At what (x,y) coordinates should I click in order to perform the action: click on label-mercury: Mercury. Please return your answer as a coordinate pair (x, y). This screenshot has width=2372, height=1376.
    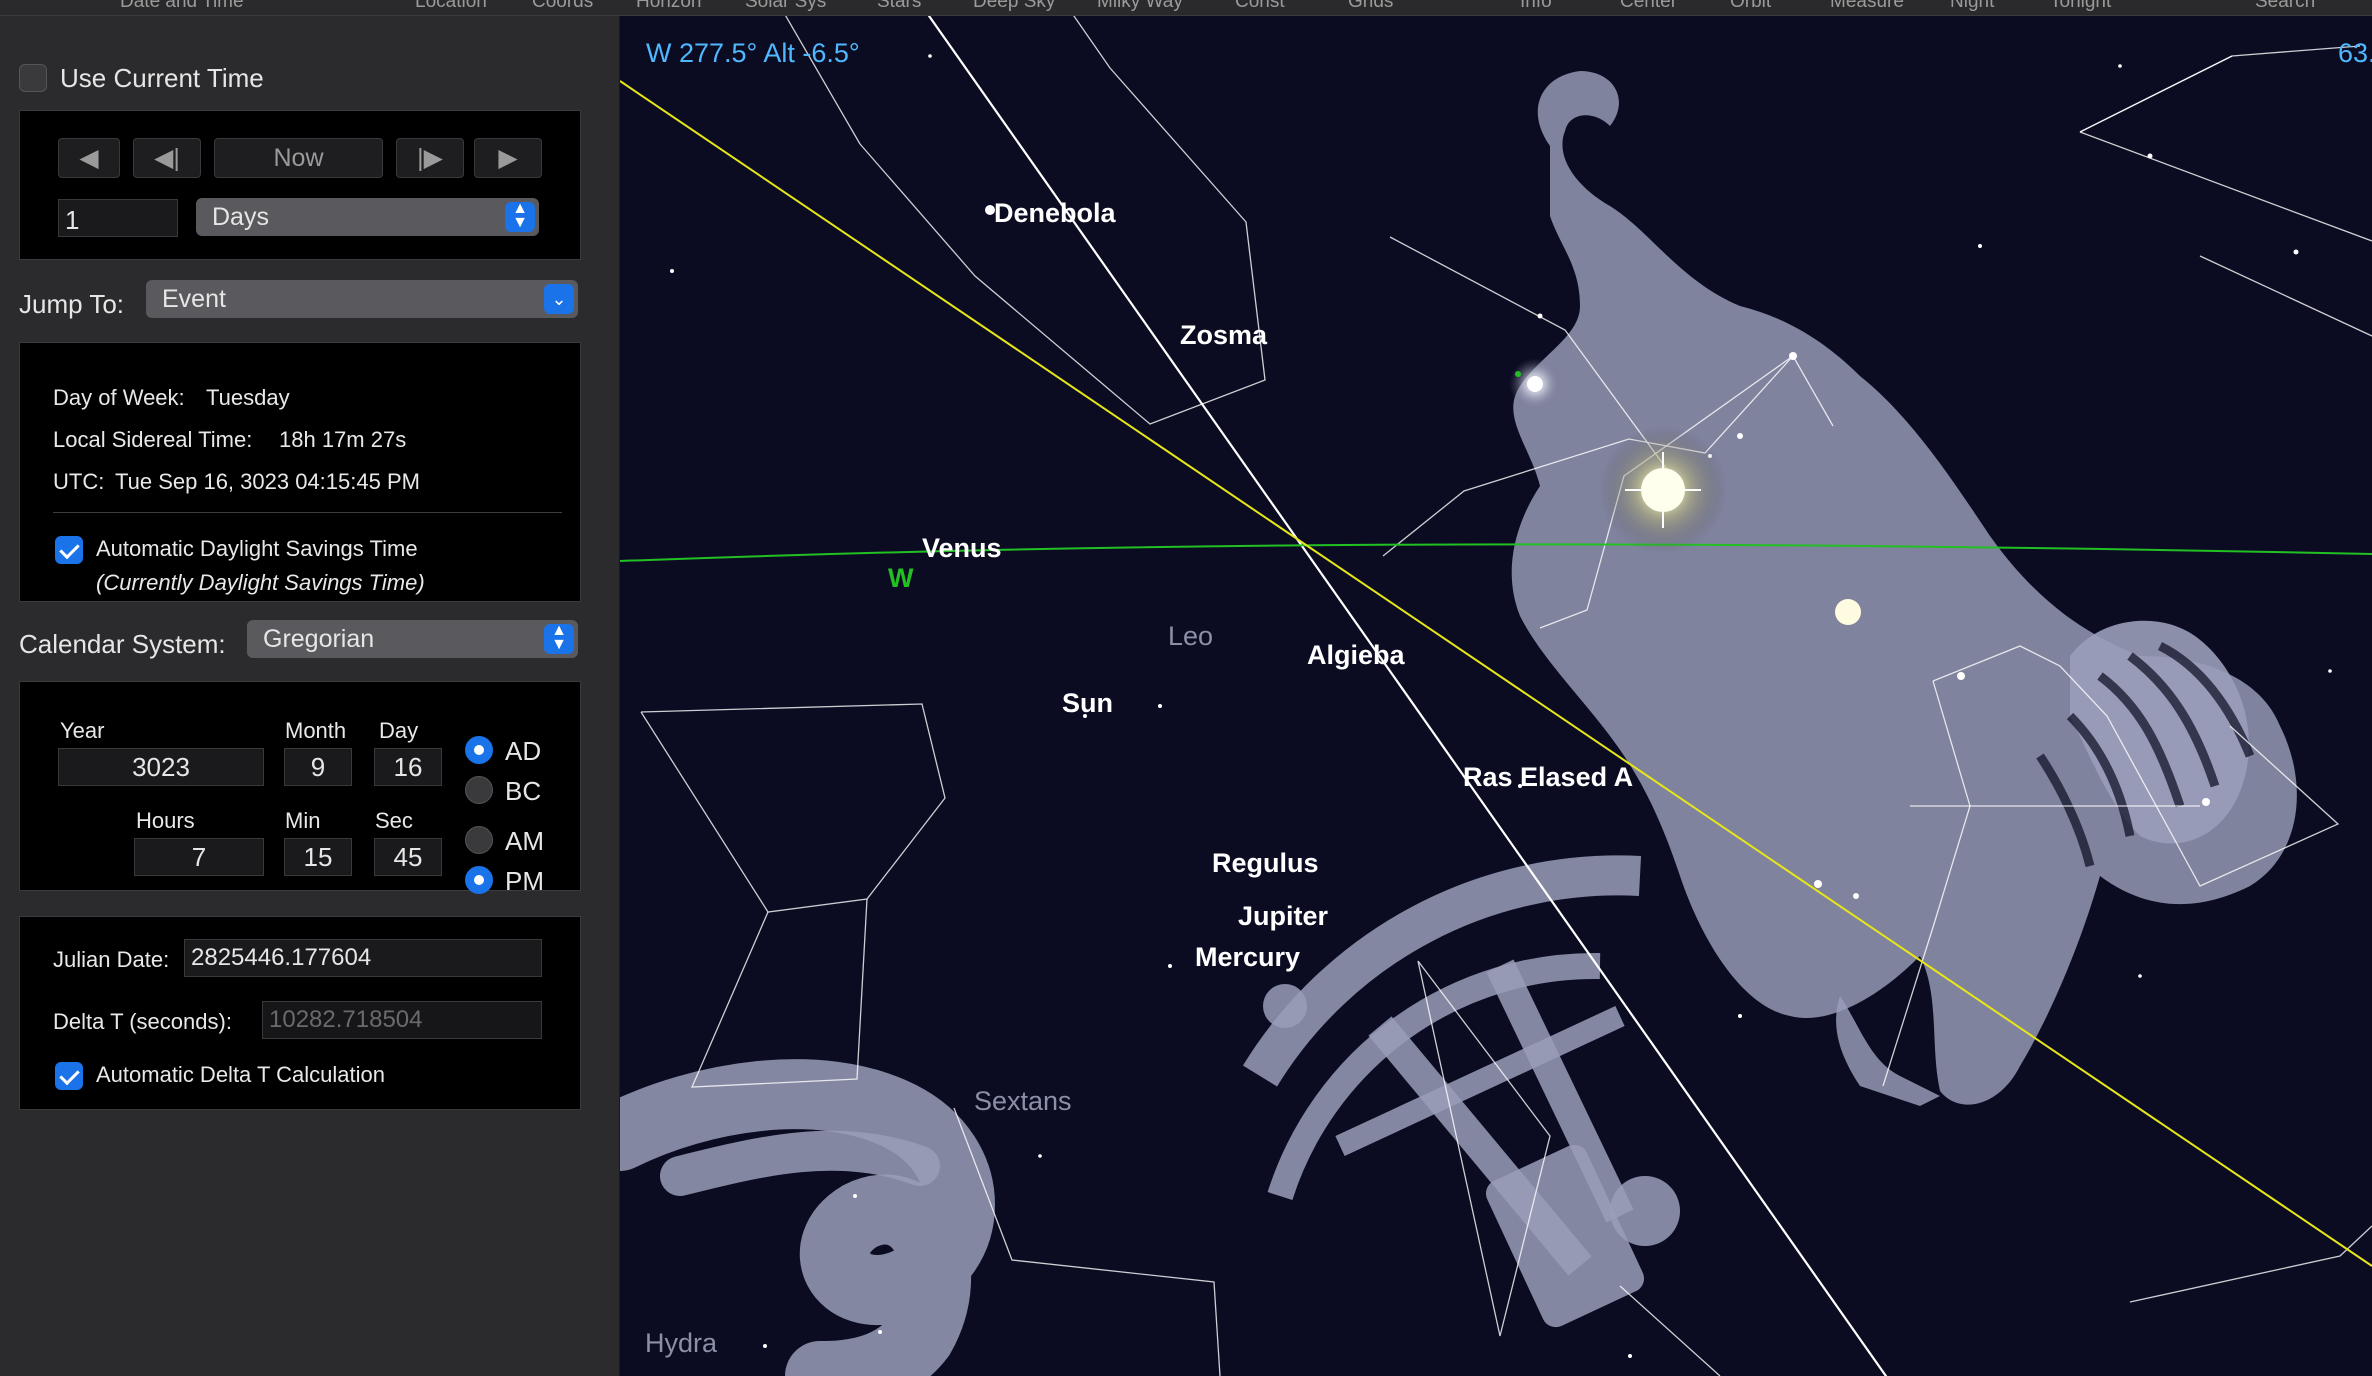
    Looking at the image, I should click on (1247, 957).